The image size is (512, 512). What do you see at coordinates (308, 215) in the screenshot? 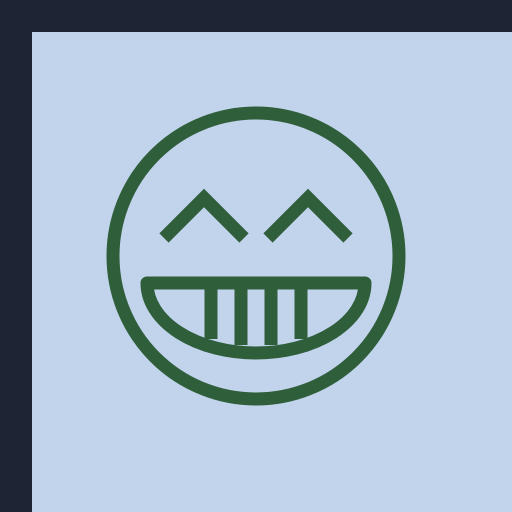
I see `right-squinting-eye` at bounding box center [308, 215].